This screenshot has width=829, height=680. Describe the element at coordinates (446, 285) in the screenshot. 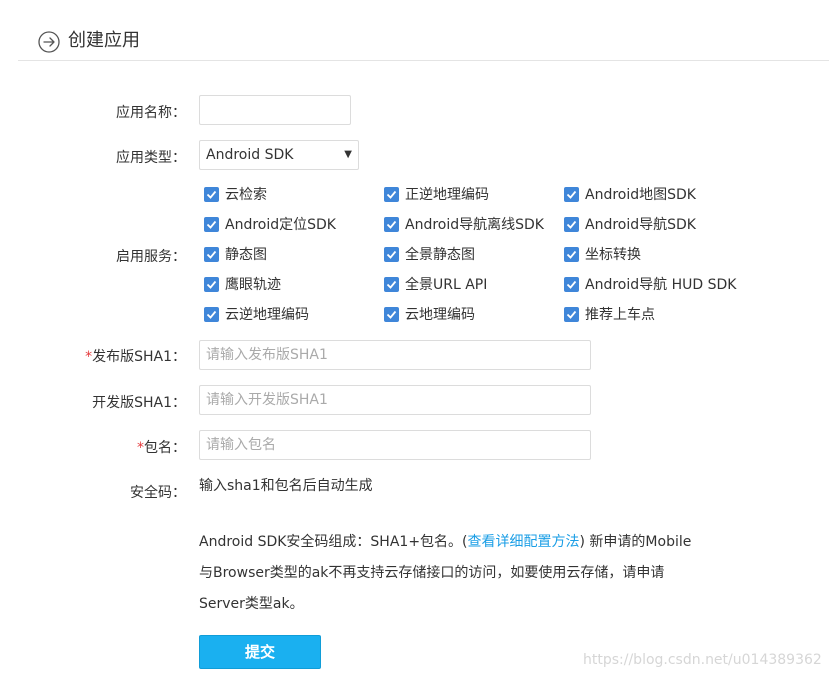

I see `service-label: 全景URL API` at that location.